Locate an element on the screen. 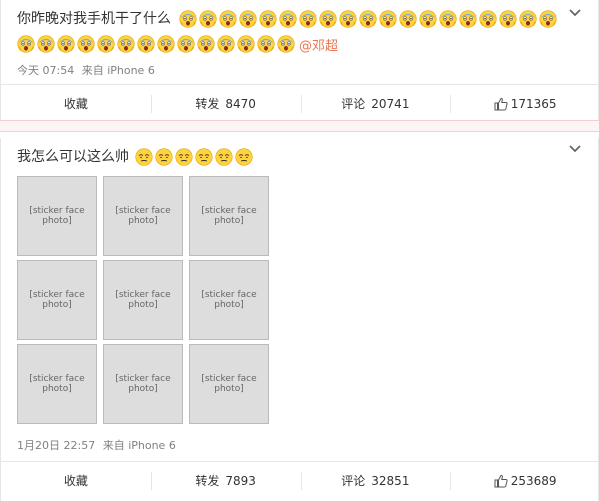  post-text: 你昨晚对我手机干了什么 is located at coordinates (288, 19).